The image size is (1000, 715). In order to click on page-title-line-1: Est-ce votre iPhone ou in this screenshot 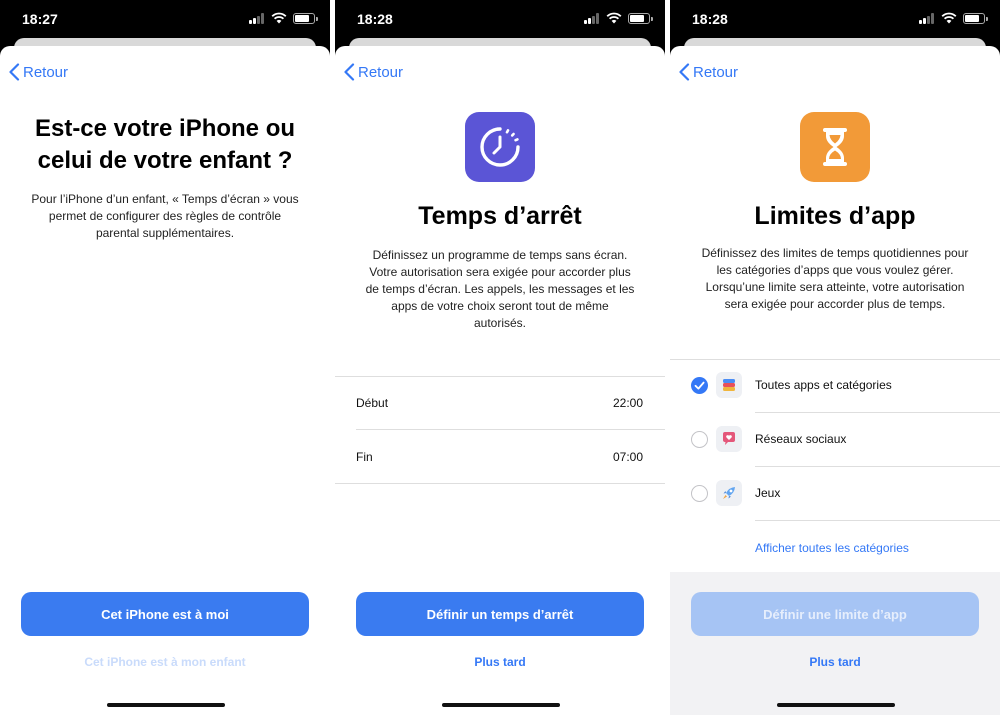, I will do `click(165, 128)`.